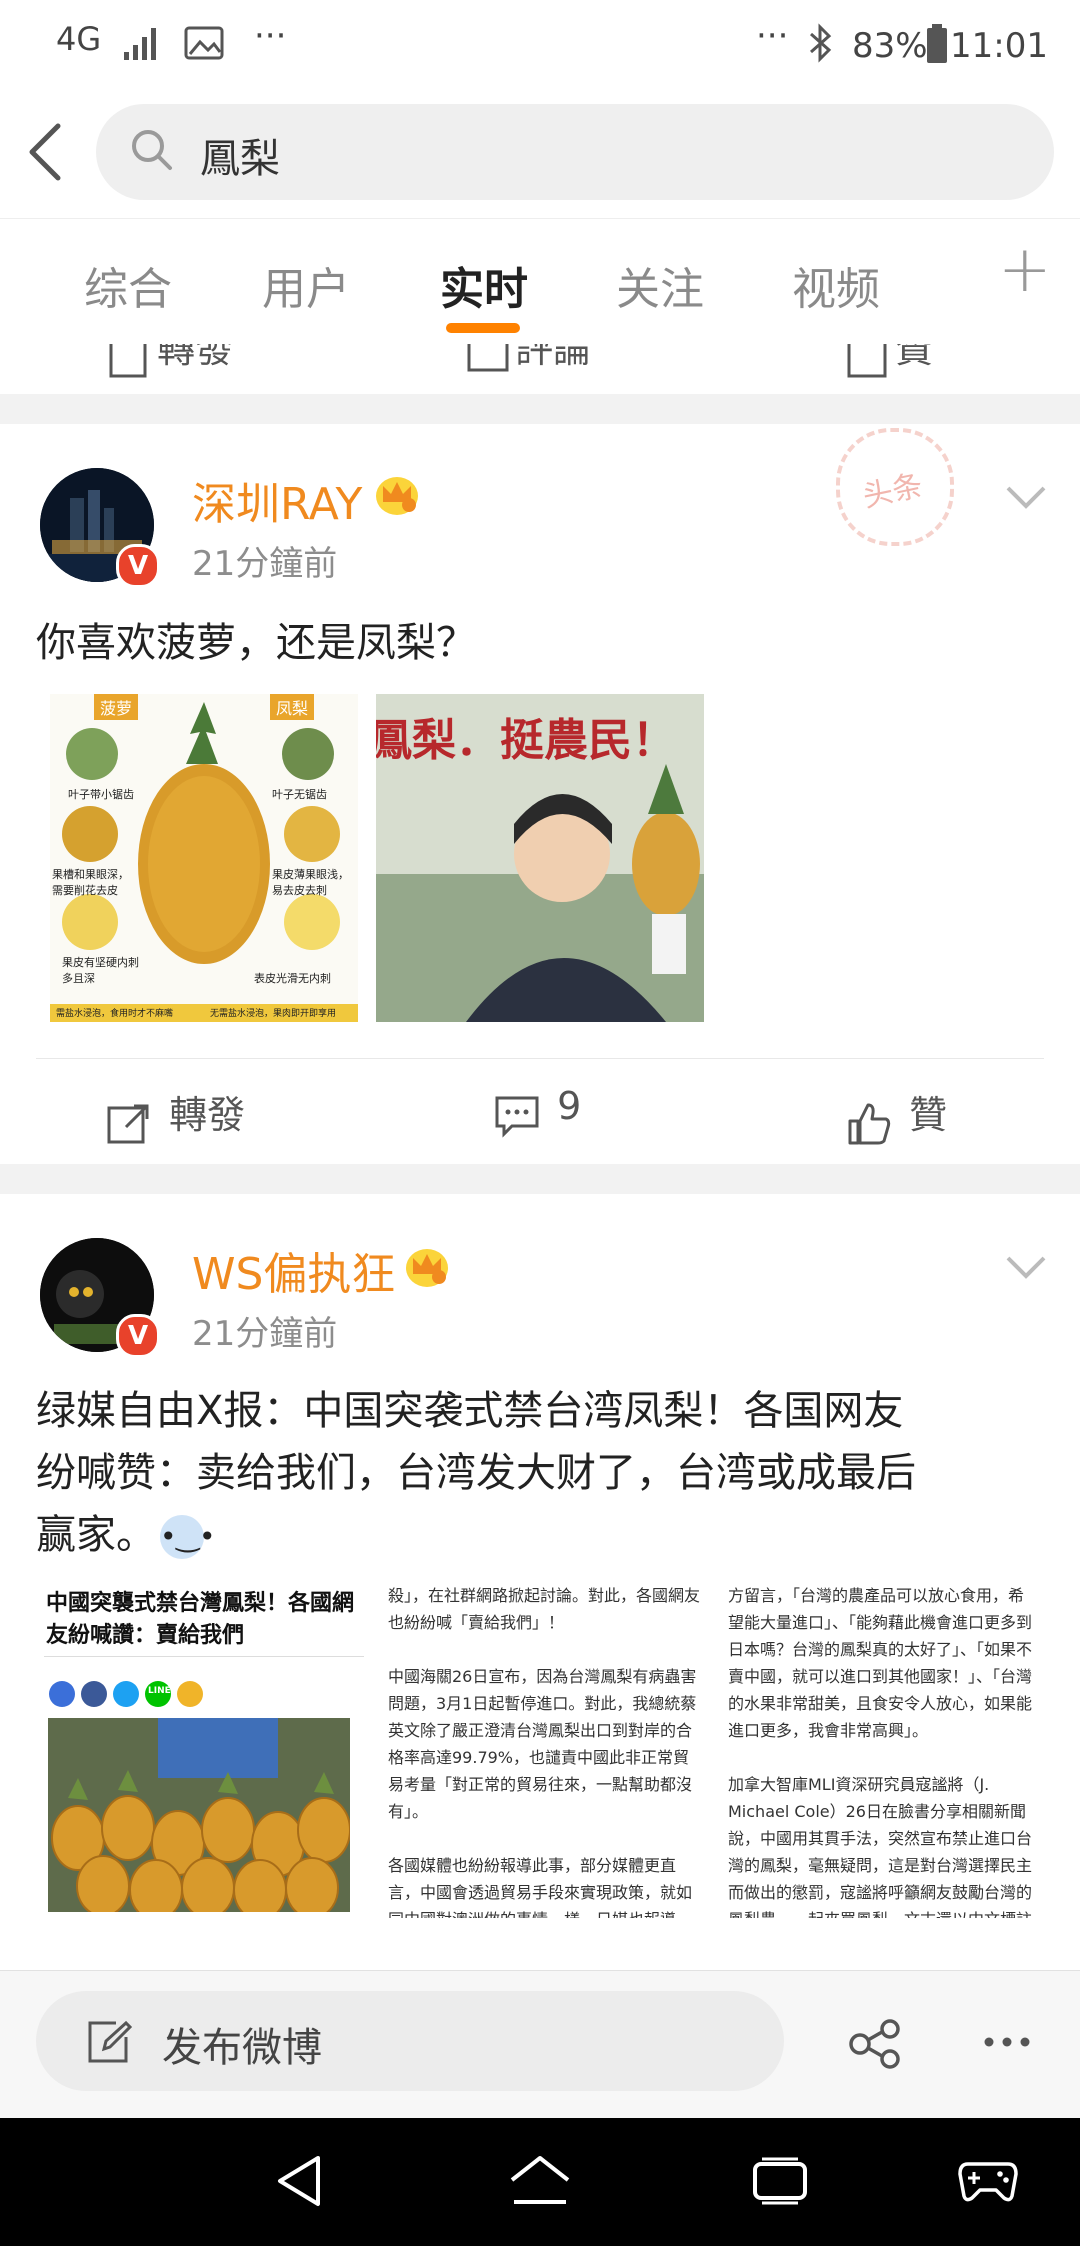  What do you see at coordinates (875, 2046) in the screenshot?
I see `share-icon` at bounding box center [875, 2046].